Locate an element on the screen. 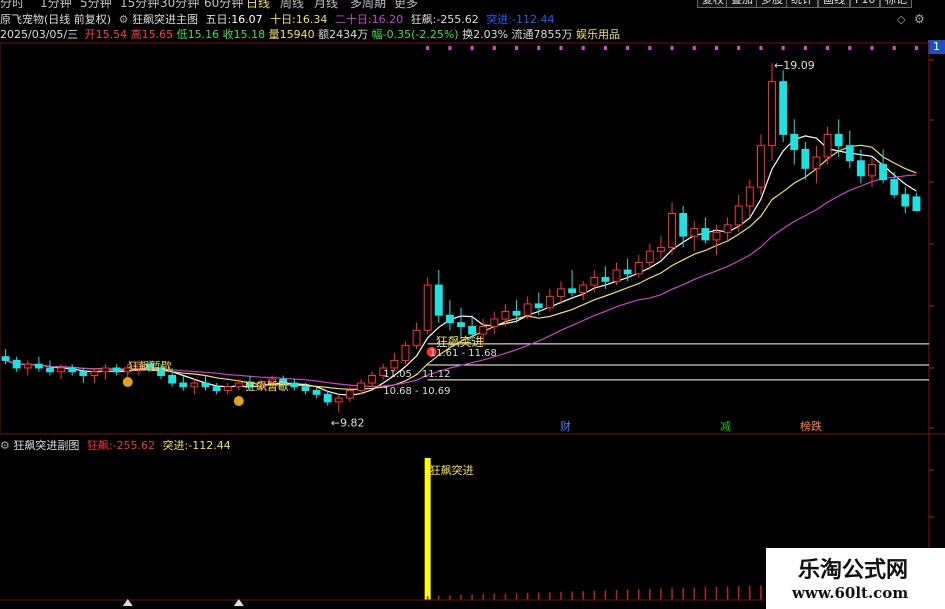  range-label-2: 11.05 - 11.12 is located at coordinates (416, 374).